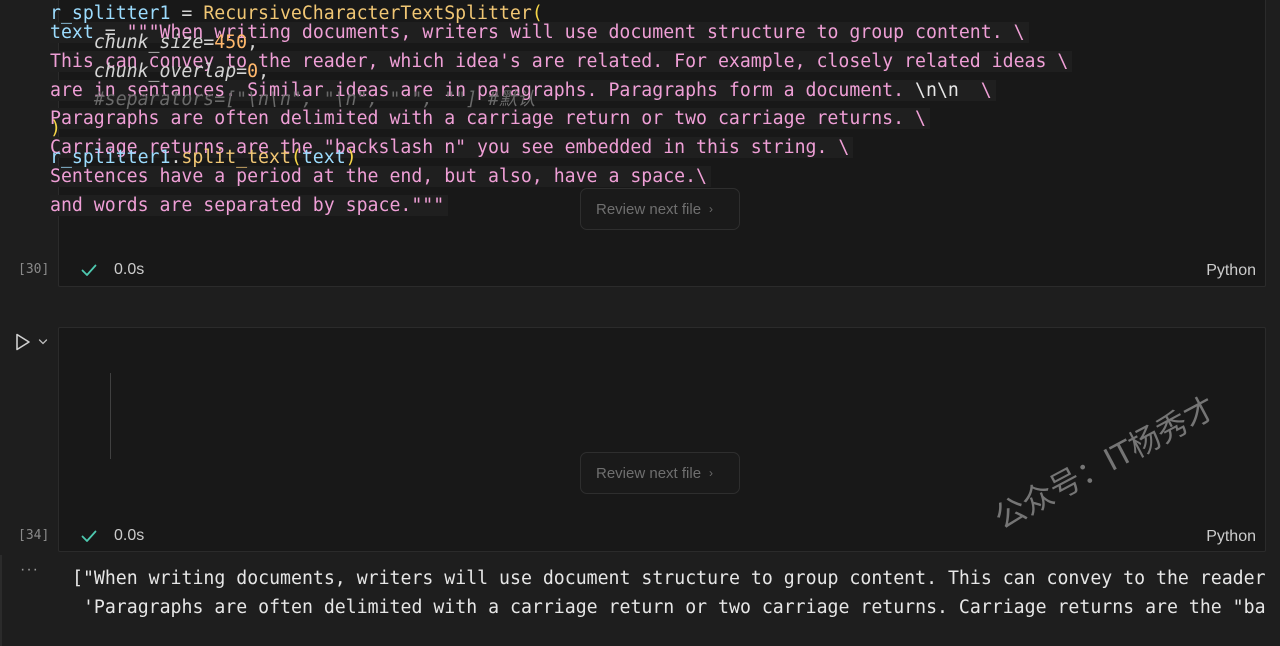  Describe the element at coordinates (249, 205) in the screenshot. I see `string-token: and words are separated by space."""` at that location.